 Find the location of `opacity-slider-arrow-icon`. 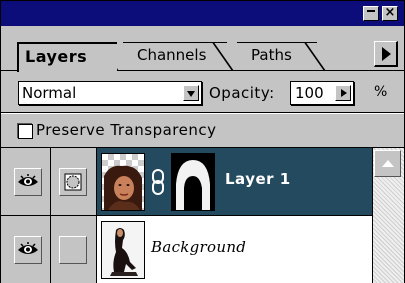

opacity-slider-arrow-icon is located at coordinates (343, 93).